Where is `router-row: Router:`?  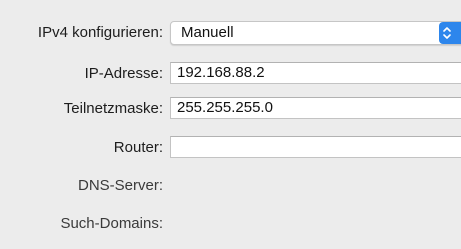
router-row: Router: is located at coordinates (230, 148).